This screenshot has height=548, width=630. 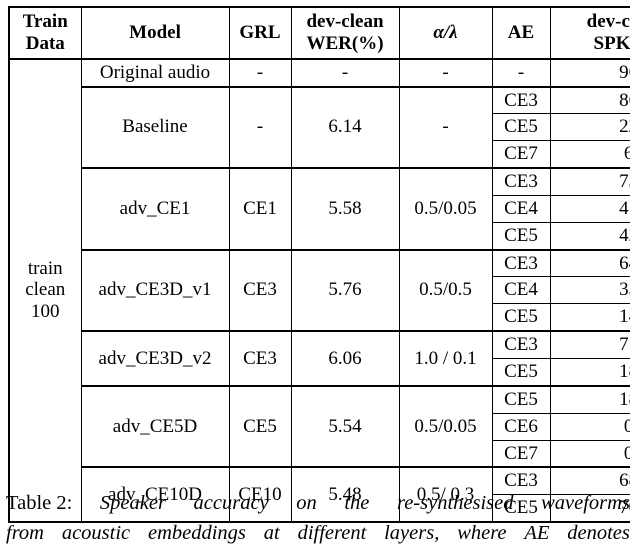 I want to click on cell-wer: 5.76, so click(x=345, y=291).